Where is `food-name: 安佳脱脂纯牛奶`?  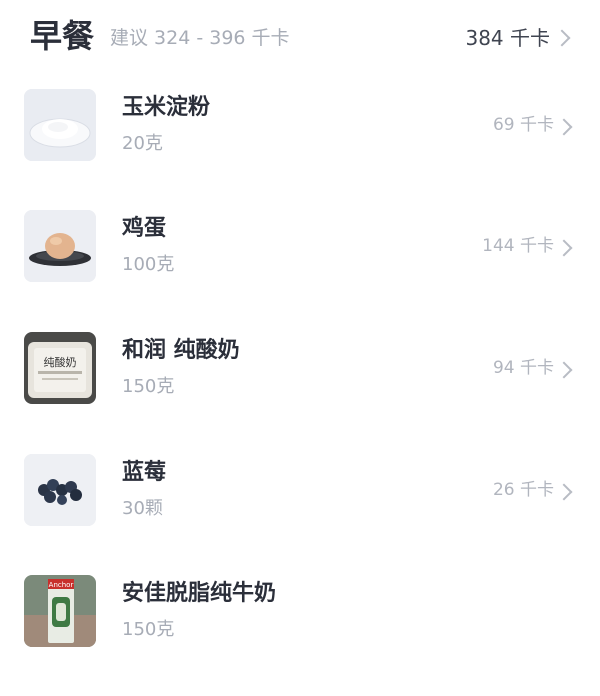 food-name: 安佳脱脂纯牛奶 is located at coordinates (199, 593).